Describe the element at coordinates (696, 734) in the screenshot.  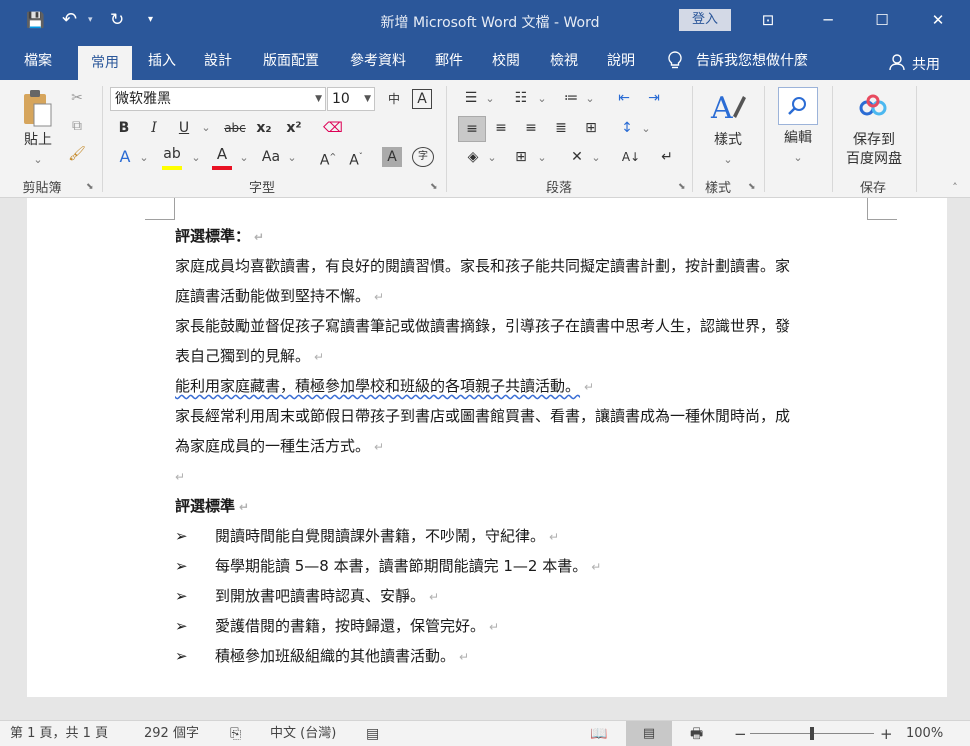
I see `web-layout-icon: 🖶` at that location.